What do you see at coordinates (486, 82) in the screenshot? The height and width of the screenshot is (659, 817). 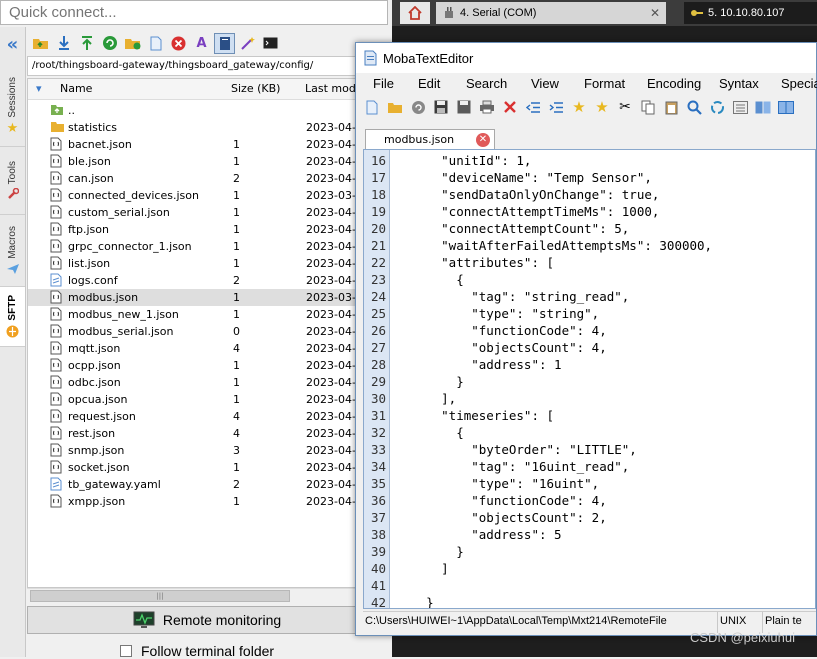 I see `menu-search: Search` at bounding box center [486, 82].